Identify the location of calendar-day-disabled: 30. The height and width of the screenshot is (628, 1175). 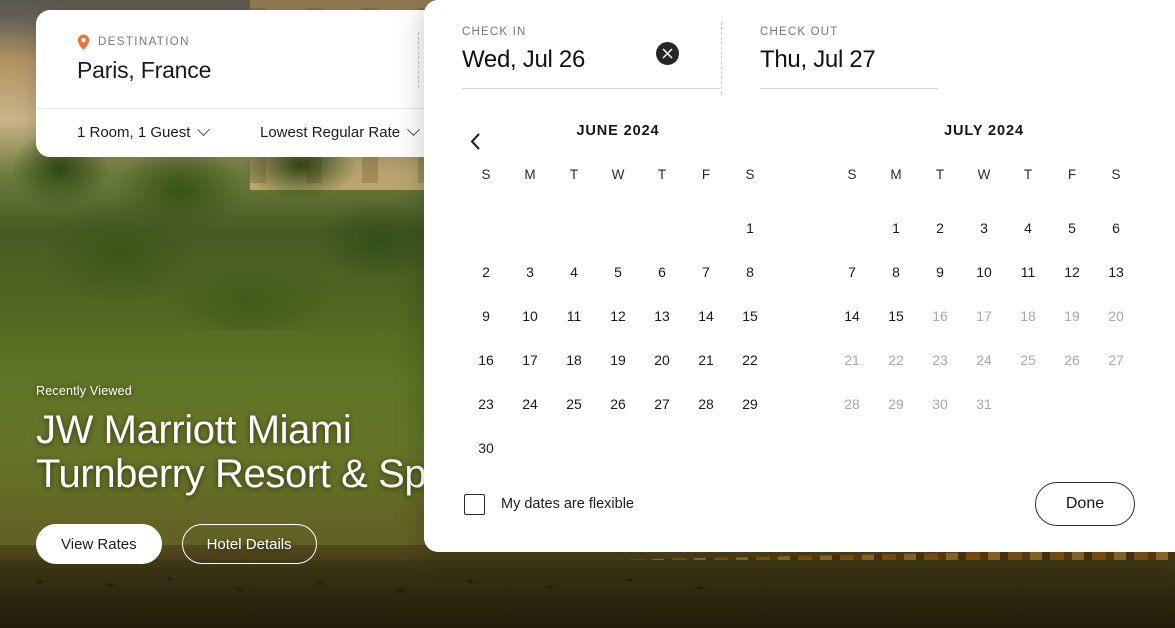
(940, 404).